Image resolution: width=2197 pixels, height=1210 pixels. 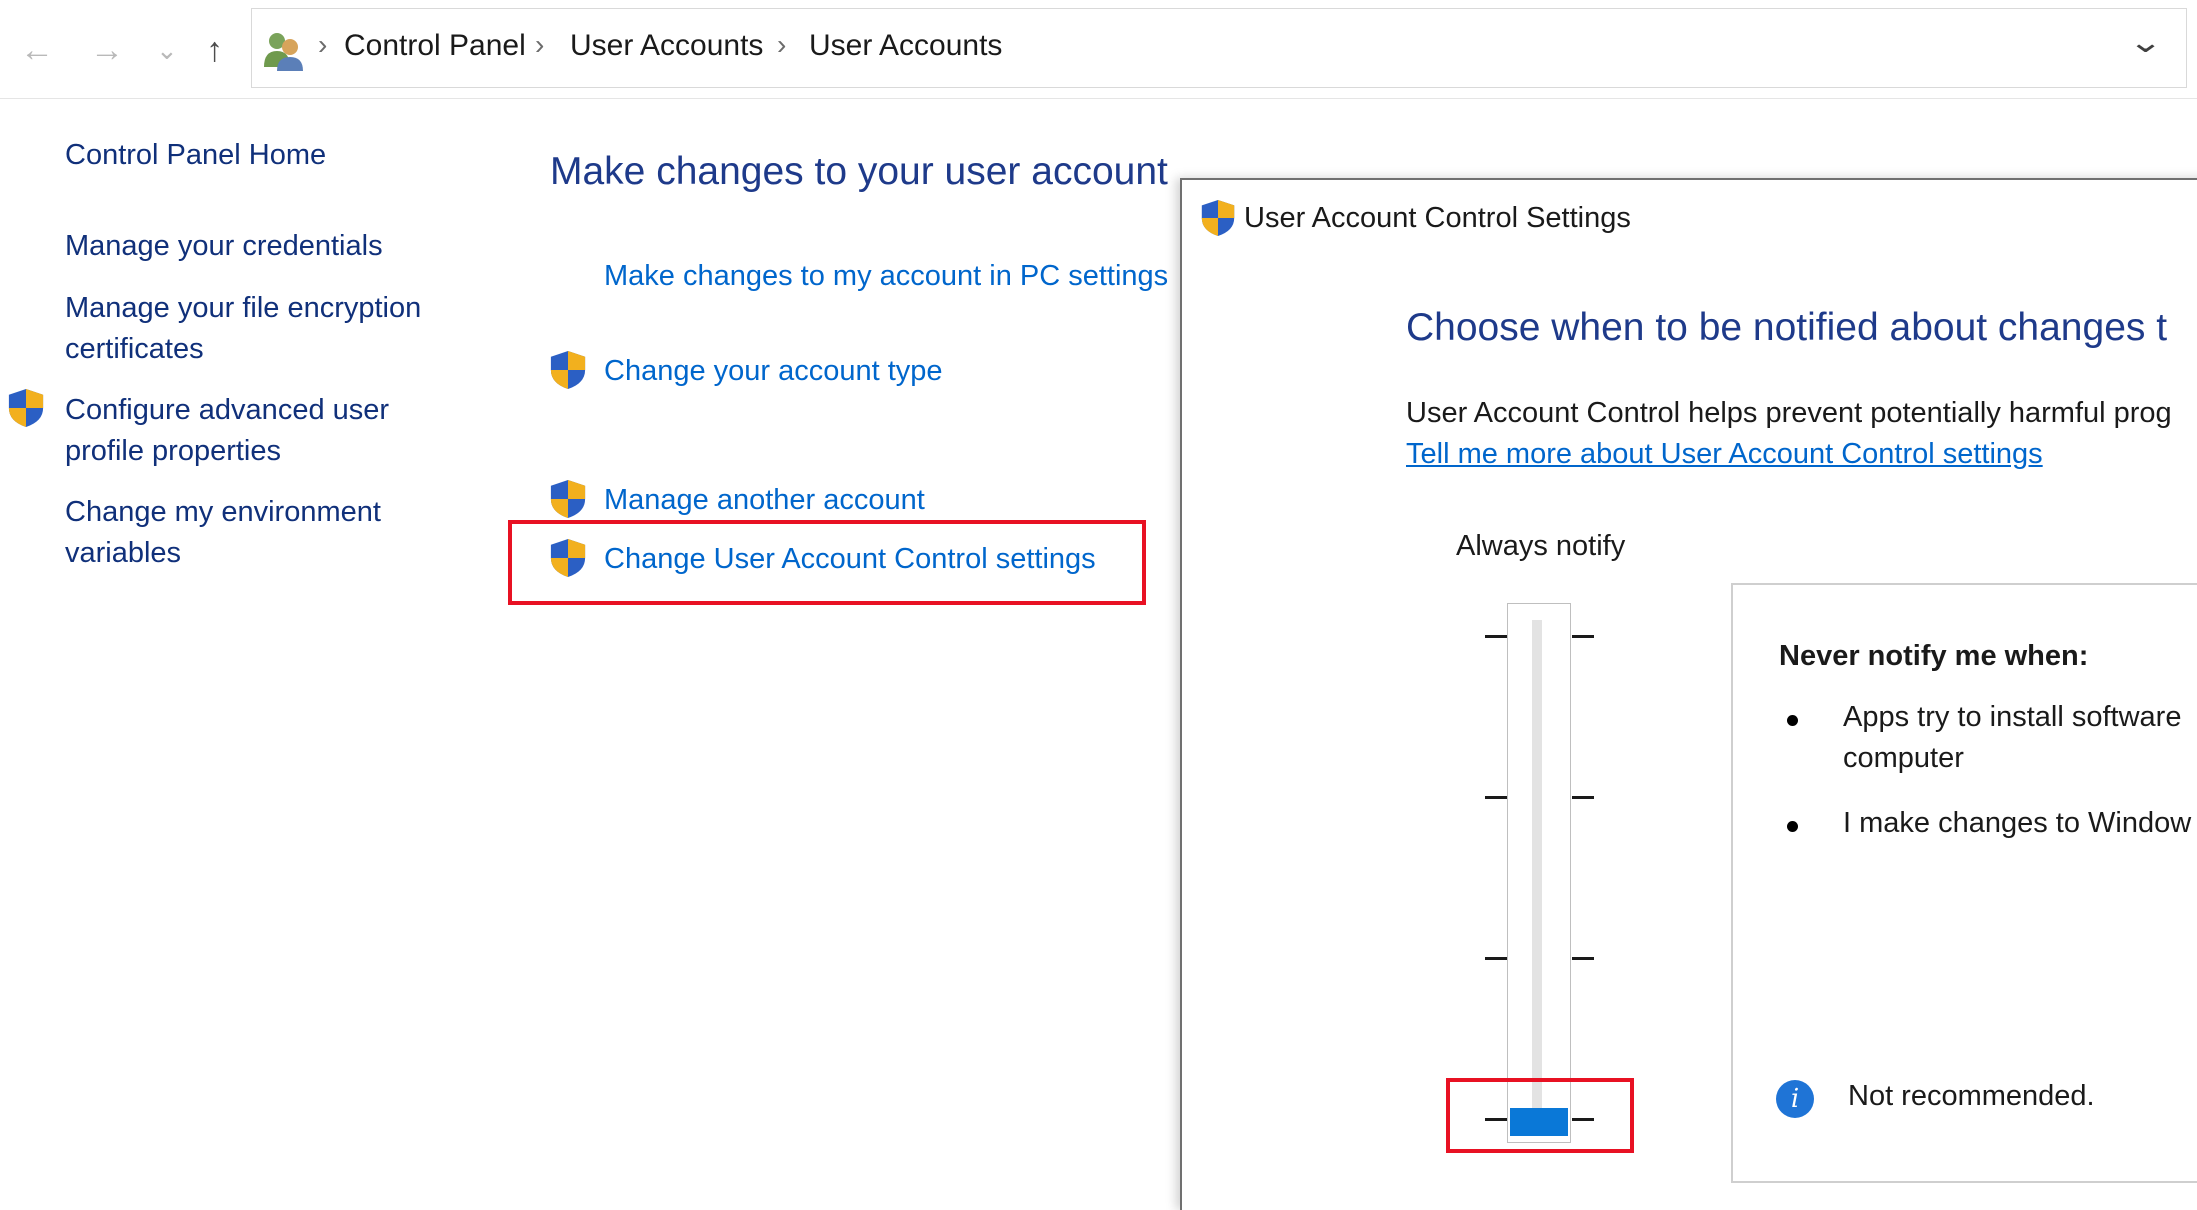 I want to click on up-arrow-icon: ↑, so click(x=214, y=50).